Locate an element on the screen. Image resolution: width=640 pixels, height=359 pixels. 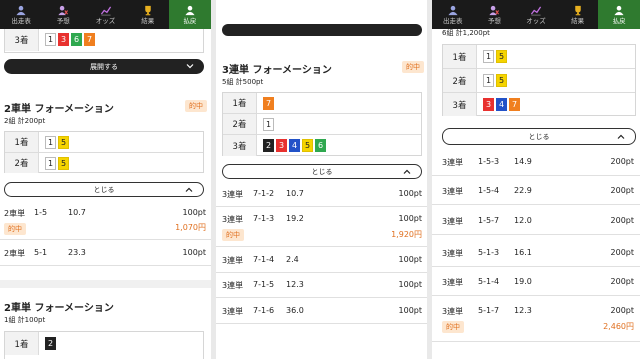
person-icon is located at coordinates (21, 10).